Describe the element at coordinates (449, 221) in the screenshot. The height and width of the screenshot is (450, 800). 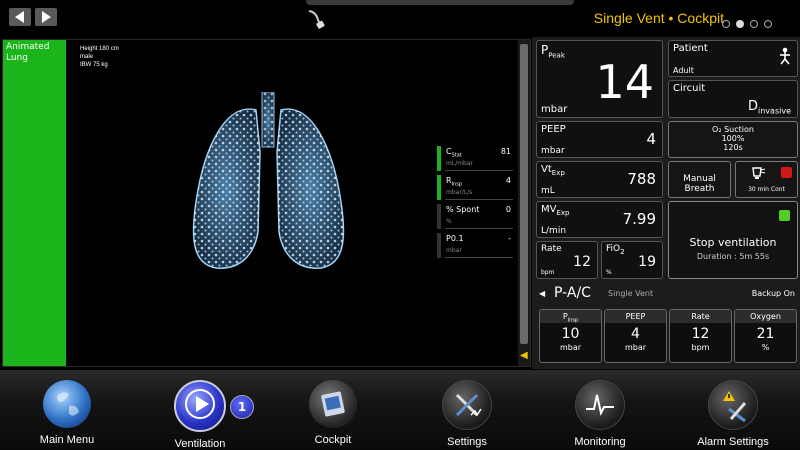
I see `param-unit: %` at that location.